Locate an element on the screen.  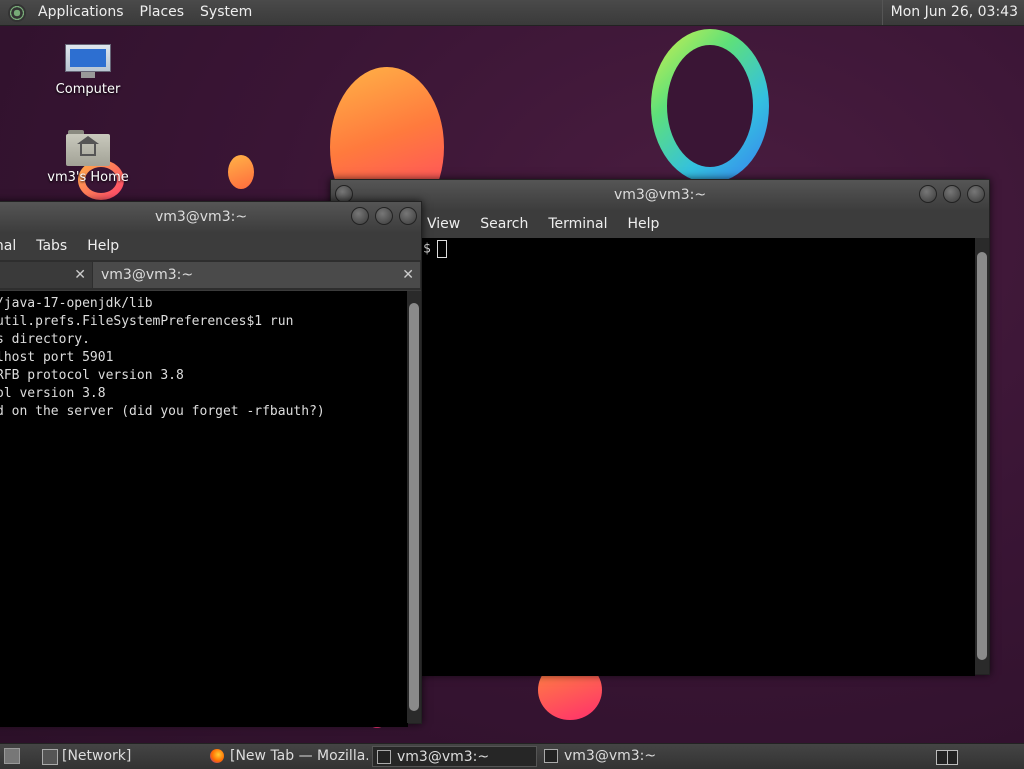
menu-tabs: Tabs is located at coordinates (51, 246).